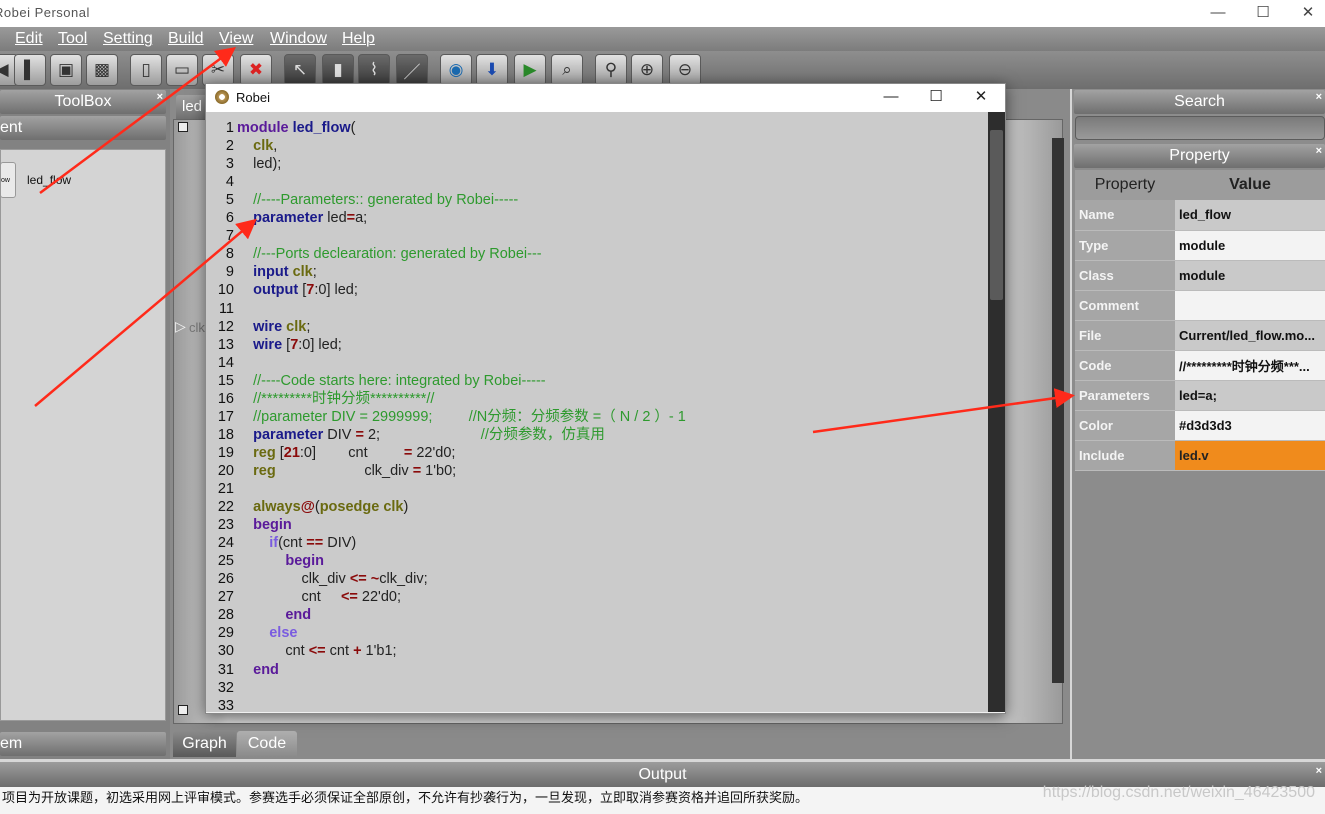 The height and width of the screenshot is (814, 1325). I want to click on module-thumbnail: ow, so click(8, 180).